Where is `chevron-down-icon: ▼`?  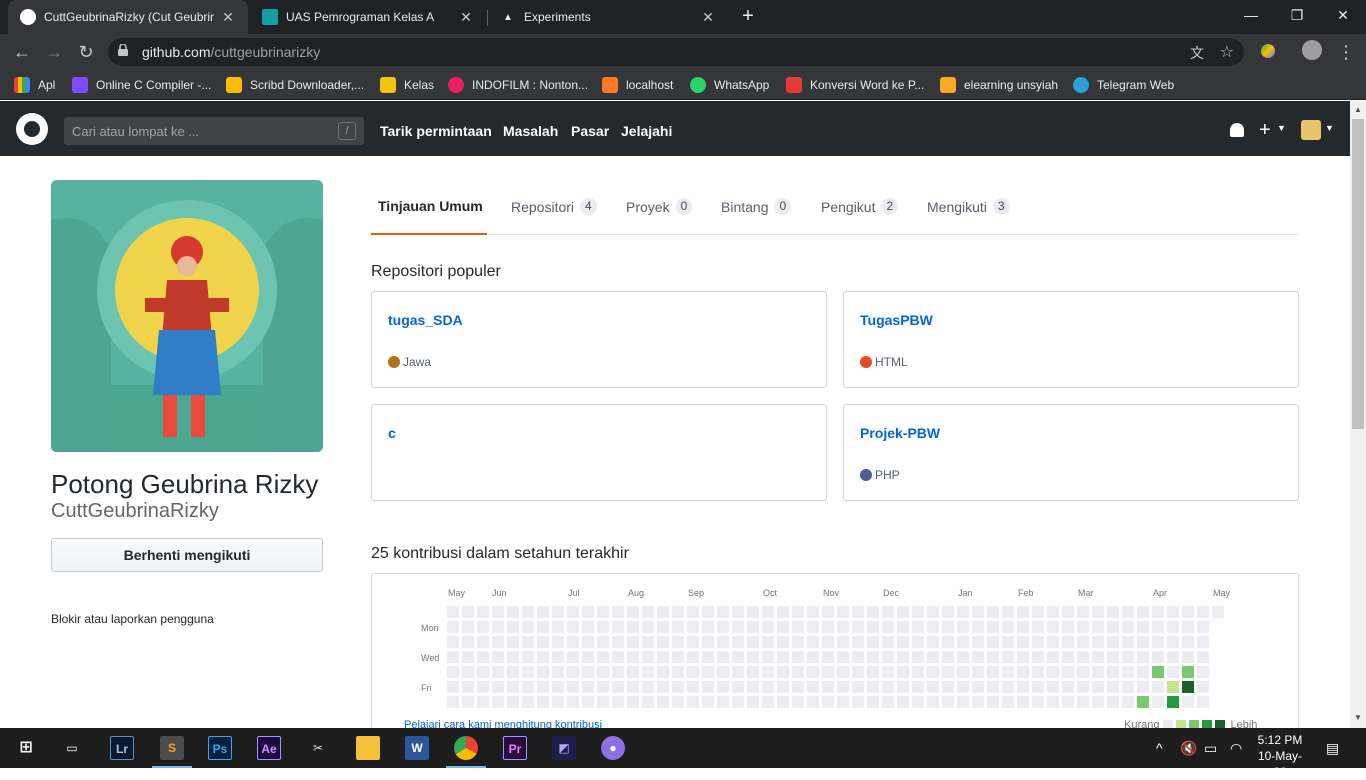 chevron-down-icon: ▼ is located at coordinates (1281, 128).